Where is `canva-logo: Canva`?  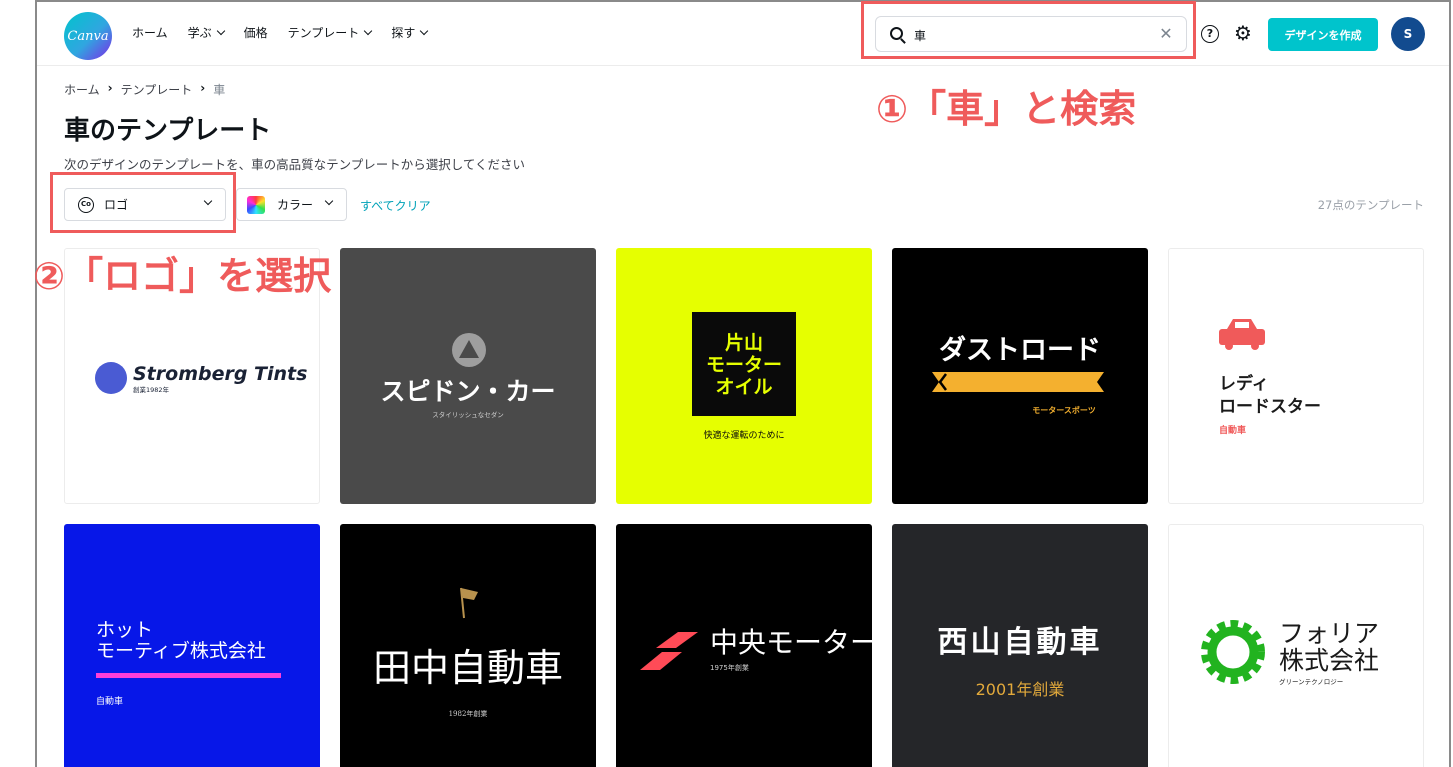 canva-logo: Canva is located at coordinates (88, 36).